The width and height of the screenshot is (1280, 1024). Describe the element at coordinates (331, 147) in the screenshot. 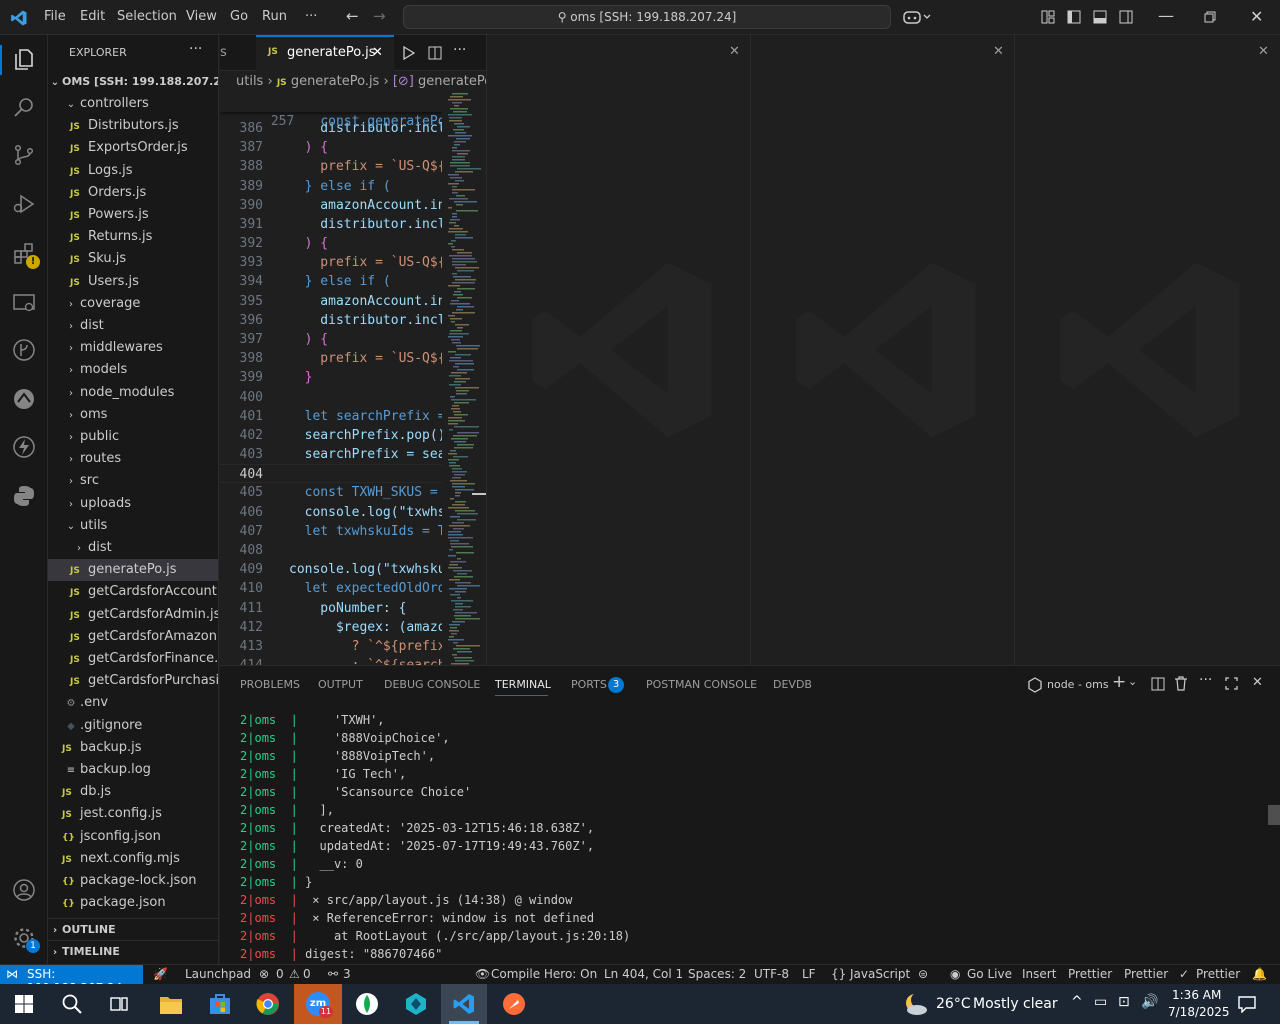

I see `code-line: 387 ) {` at that location.